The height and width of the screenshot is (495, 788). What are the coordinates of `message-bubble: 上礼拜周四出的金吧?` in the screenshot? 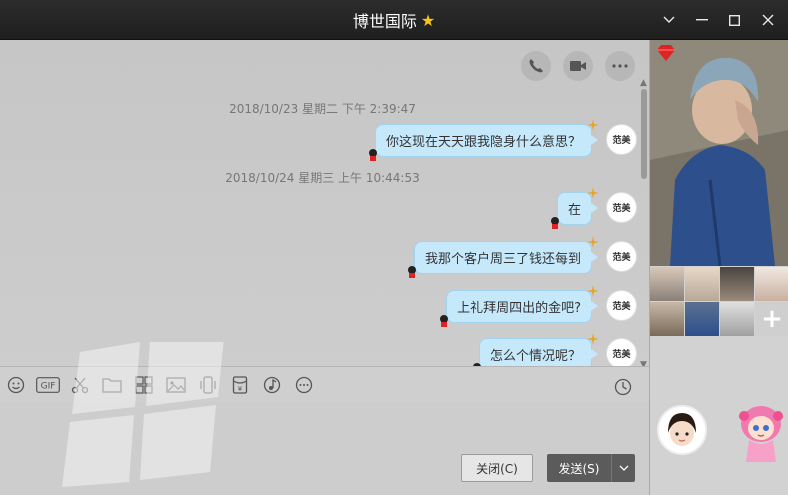 It's located at (519, 306).